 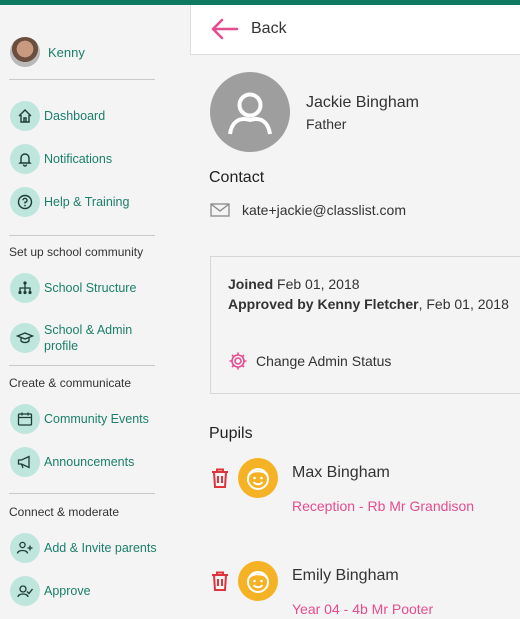 I want to click on sidebar-item-label: Dashboard, so click(x=75, y=116).